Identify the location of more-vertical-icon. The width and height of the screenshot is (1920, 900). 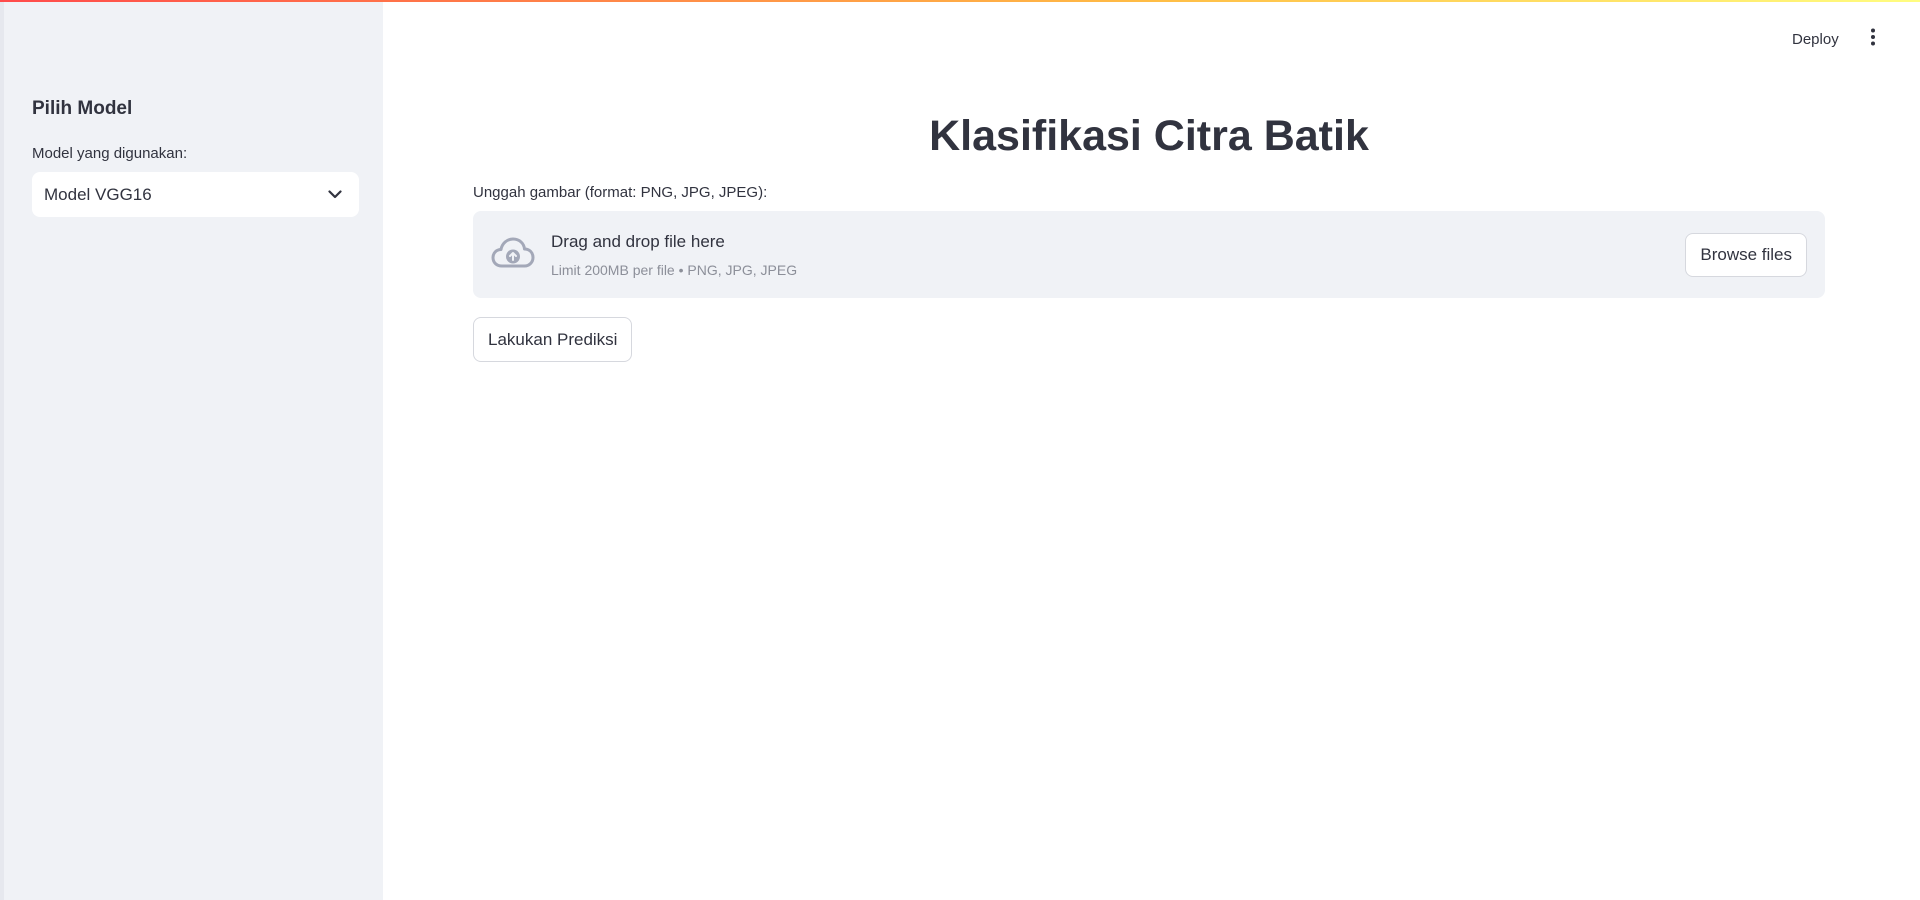
(1873, 39).